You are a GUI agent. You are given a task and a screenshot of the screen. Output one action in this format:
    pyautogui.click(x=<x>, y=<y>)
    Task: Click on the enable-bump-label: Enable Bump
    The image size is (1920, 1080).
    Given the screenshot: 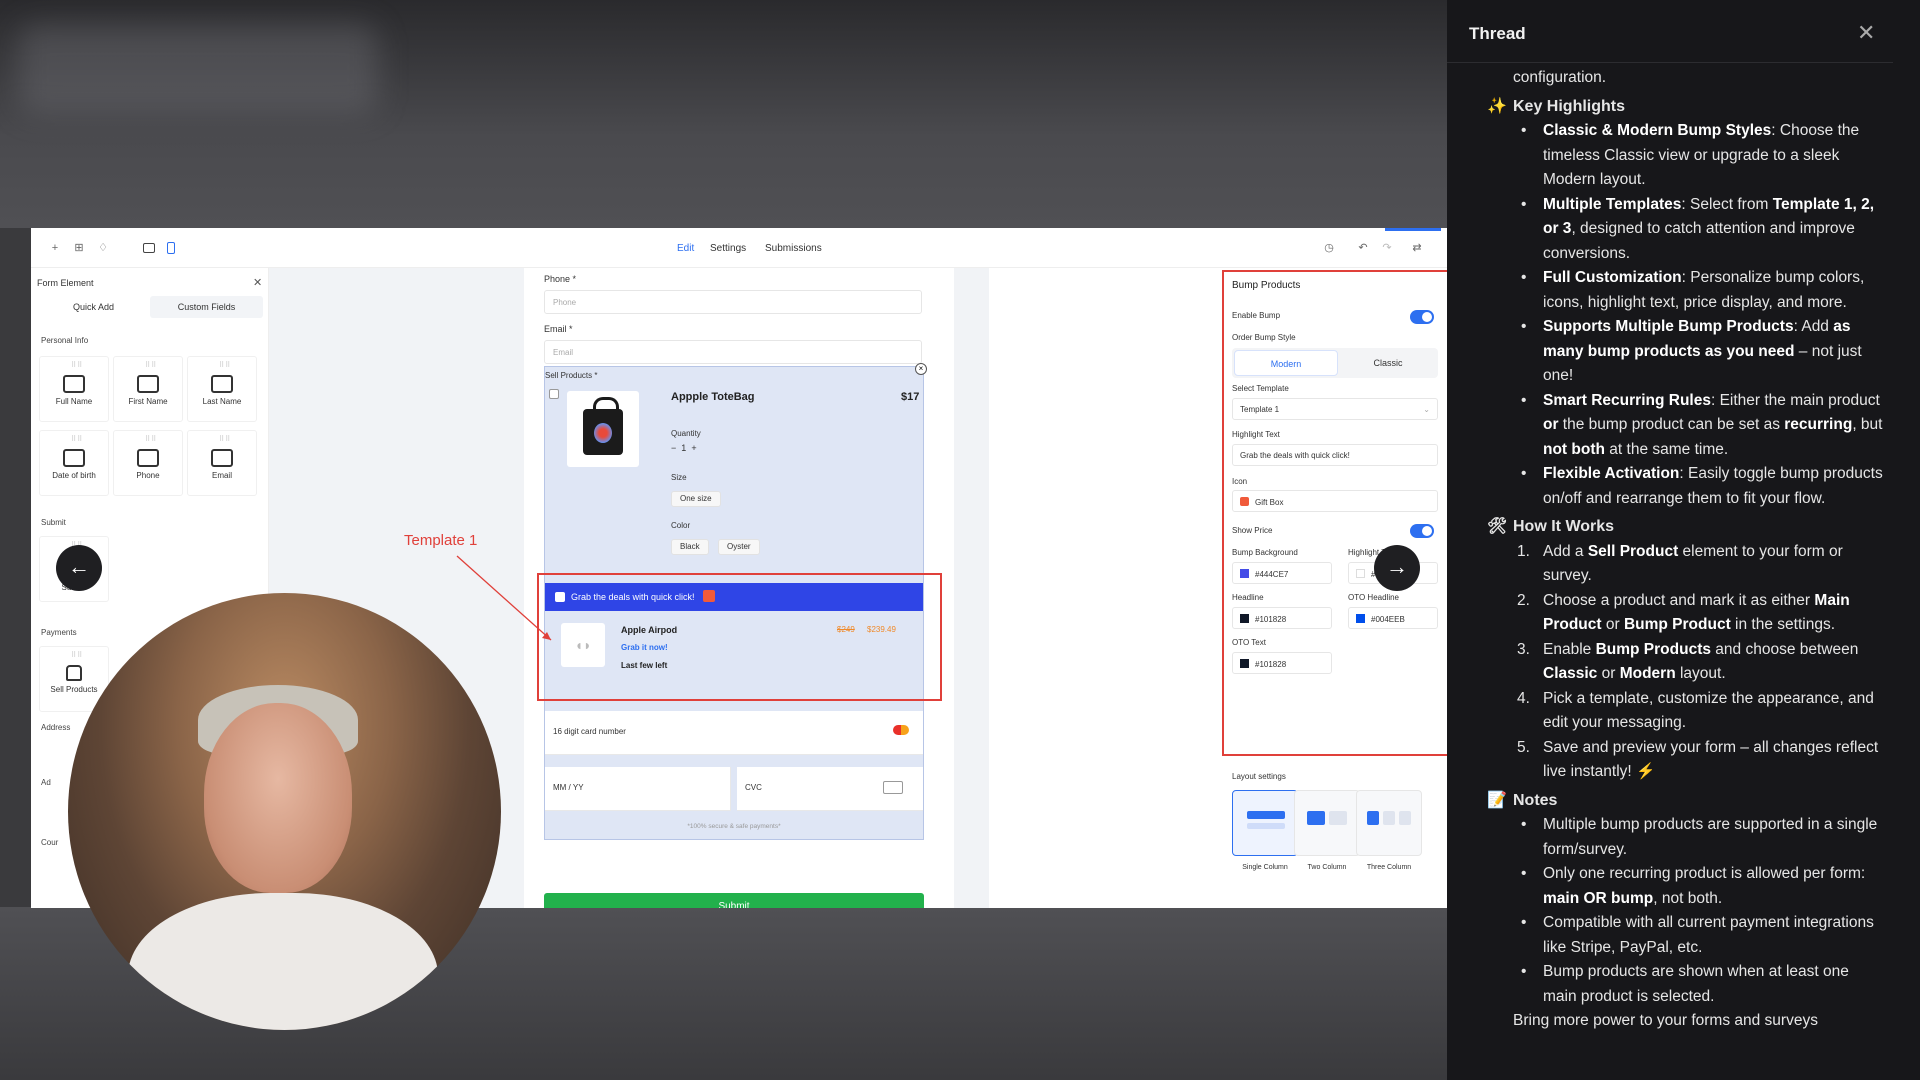 What is the action you would take?
    pyautogui.click(x=1256, y=315)
    